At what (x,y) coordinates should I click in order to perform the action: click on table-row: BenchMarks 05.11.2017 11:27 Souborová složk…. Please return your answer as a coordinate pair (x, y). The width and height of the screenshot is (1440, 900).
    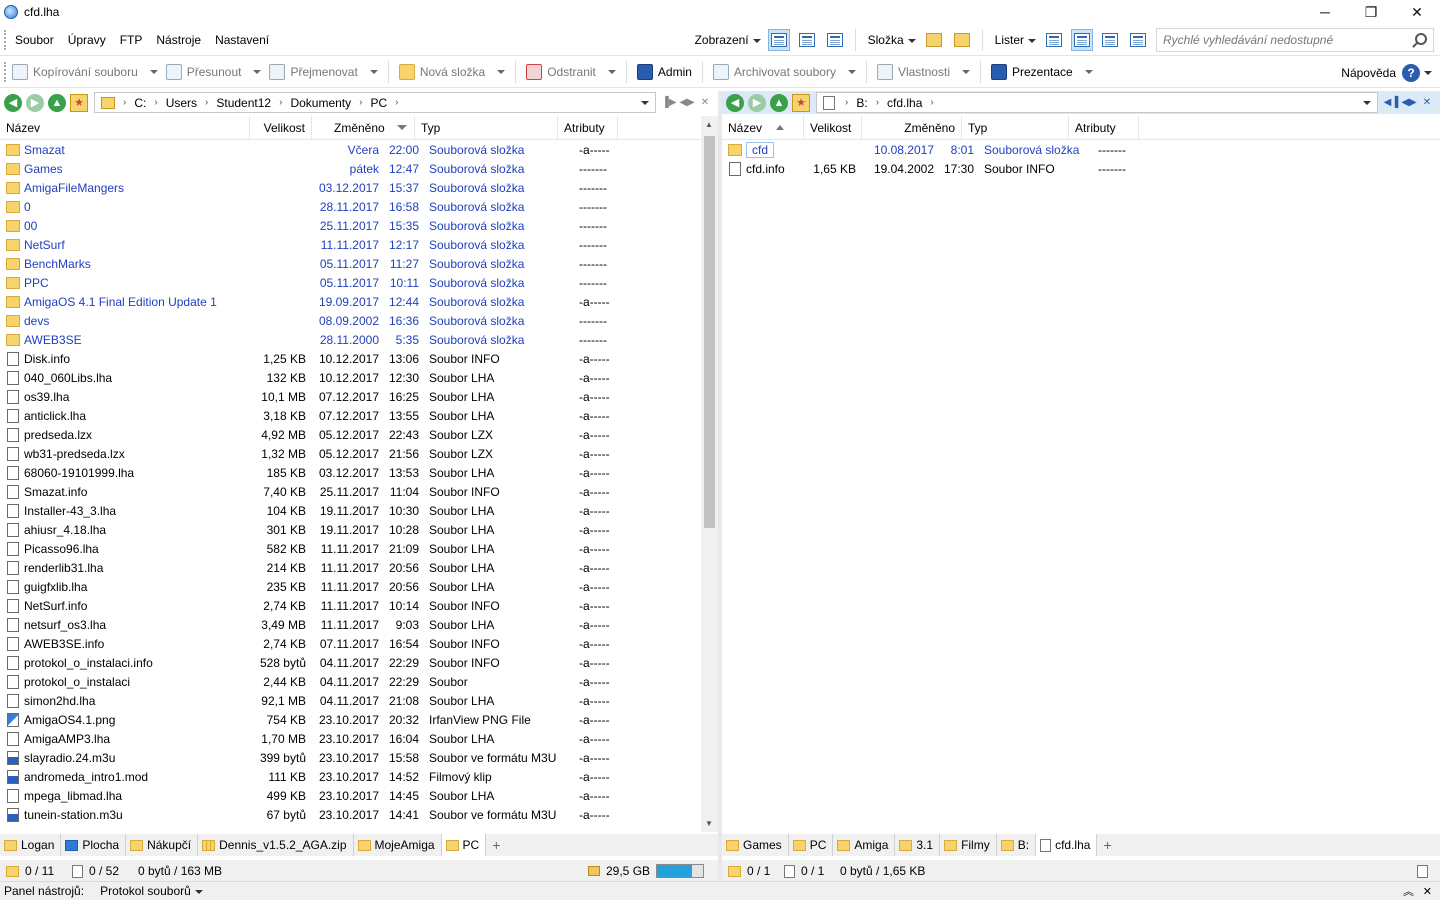
    Looking at the image, I should click on (359, 263).